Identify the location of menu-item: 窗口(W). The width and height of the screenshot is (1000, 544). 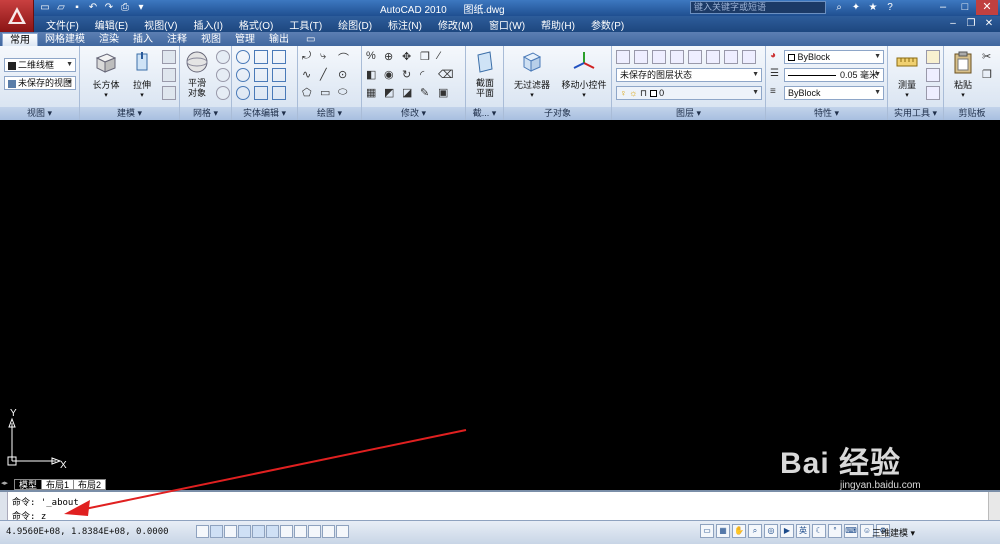
(507, 24).